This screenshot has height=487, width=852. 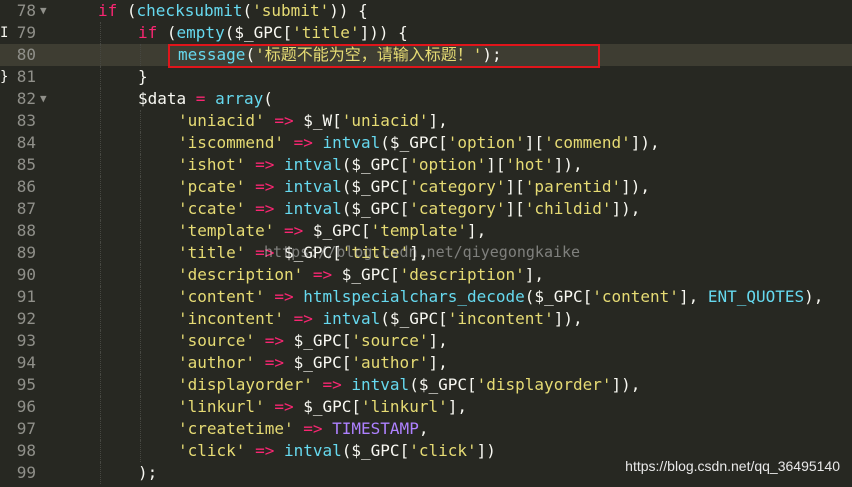 What do you see at coordinates (426, 231) in the screenshot?
I see `code-line: 88'template' => $_GPC['template'],` at bounding box center [426, 231].